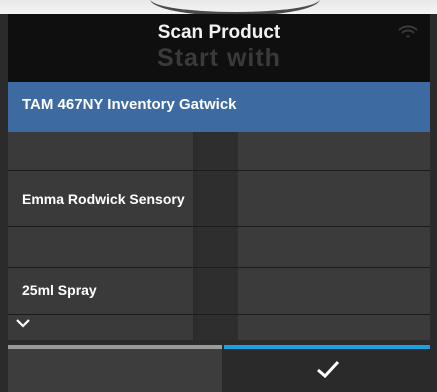 This screenshot has width=437, height=392. I want to click on list-item-label: Emma Rodwick Sensory, so click(103, 199).